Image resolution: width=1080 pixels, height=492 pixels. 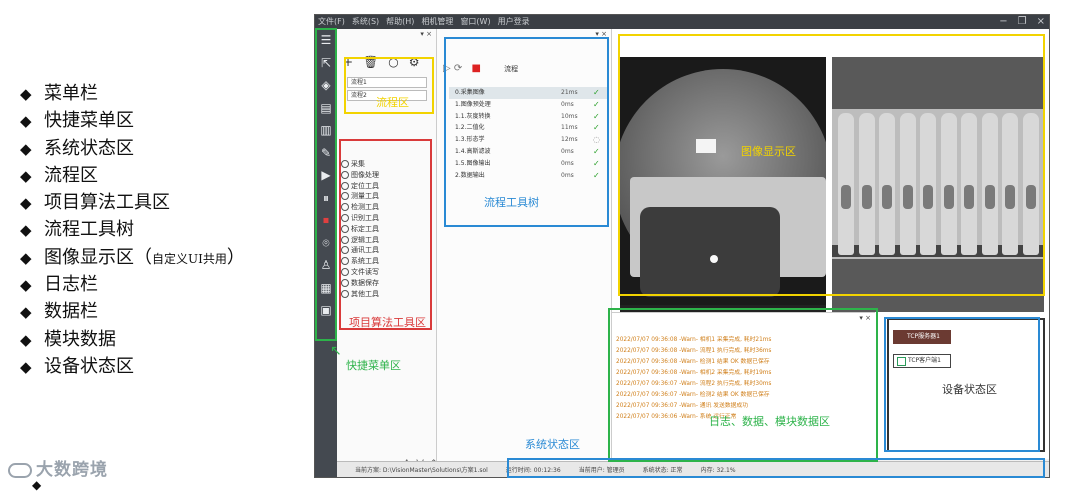 What do you see at coordinates (567, 175) in the screenshot?
I see `process-time: 0ms` at bounding box center [567, 175].